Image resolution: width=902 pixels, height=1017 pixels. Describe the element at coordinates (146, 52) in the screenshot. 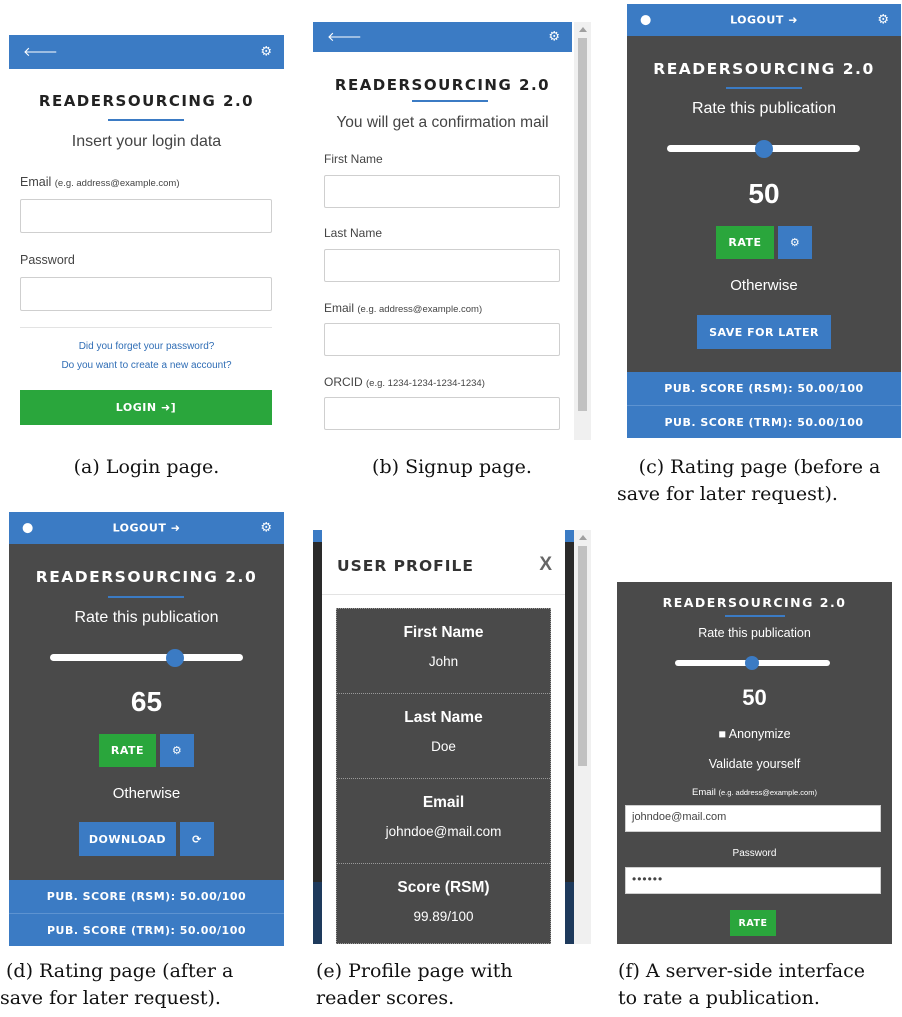

I see `login-topbar: 🡐 ⚙` at that location.